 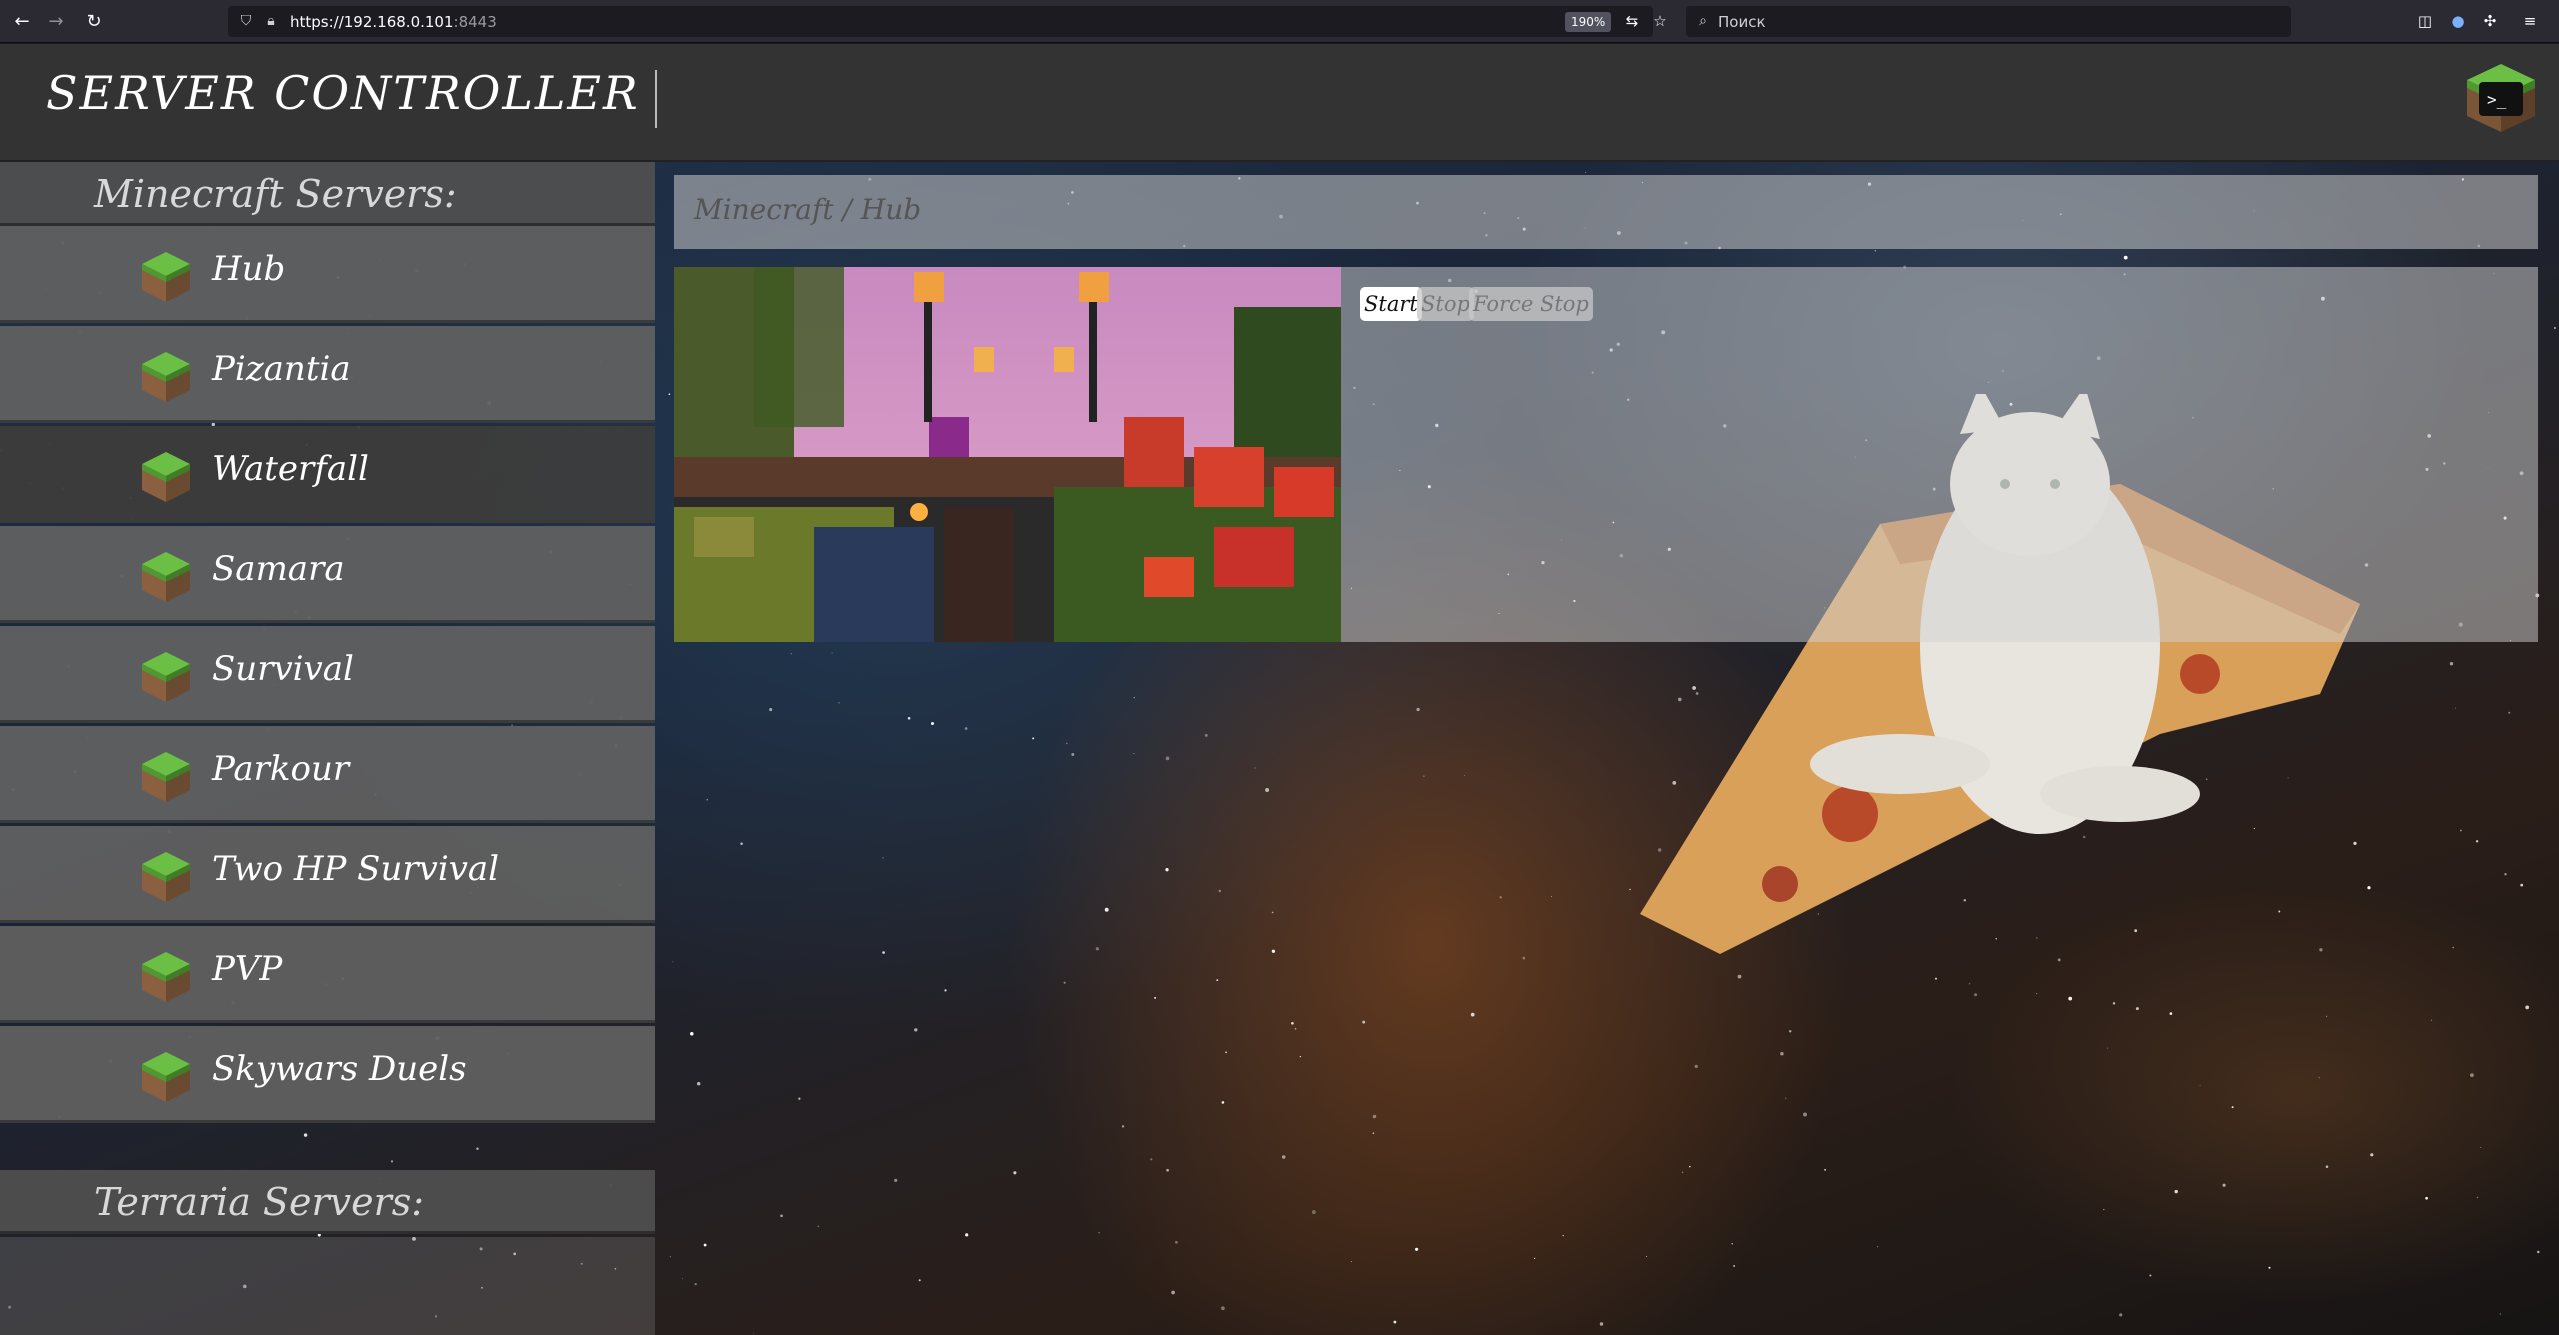 I want to click on sidebar-item-parkour: Parkour, so click(x=327, y=774).